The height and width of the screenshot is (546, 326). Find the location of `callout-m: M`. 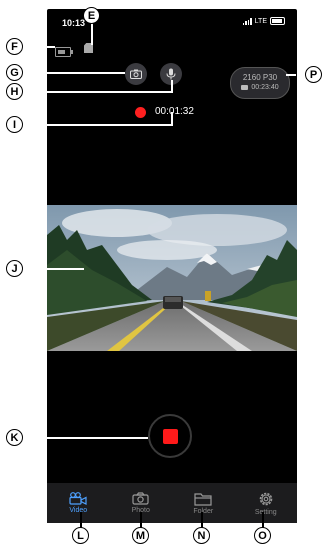

callout-m: M is located at coordinates (140, 535).